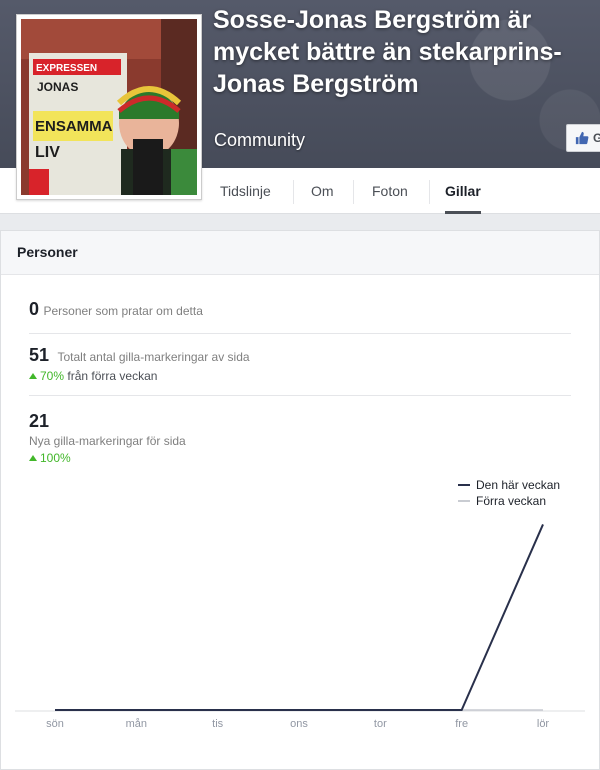 The width and height of the screenshot is (600, 770). Describe the element at coordinates (543, 724) in the screenshot. I see `x-tick-label: lör` at that location.